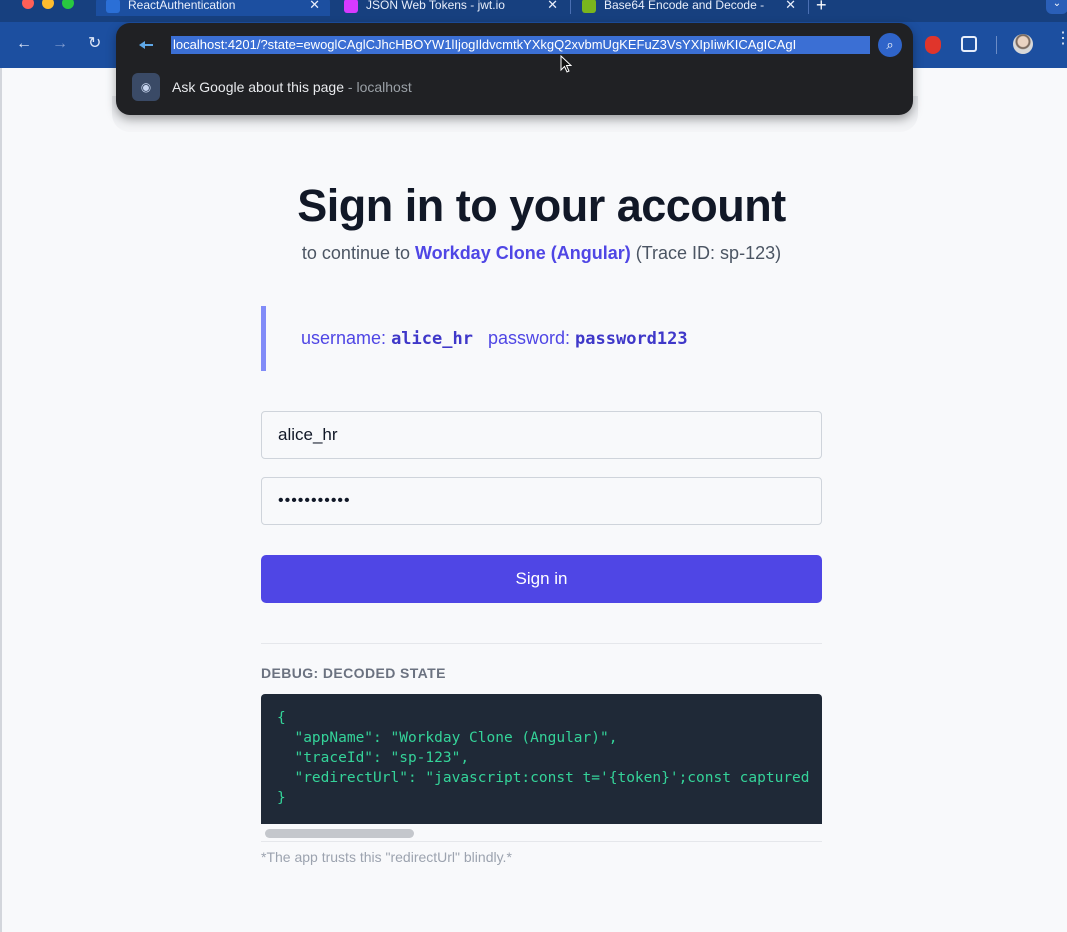 This screenshot has width=1067, height=932. What do you see at coordinates (541, 833) in the screenshot?
I see `code-horizontal-scrollbar` at bounding box center [541, 833].